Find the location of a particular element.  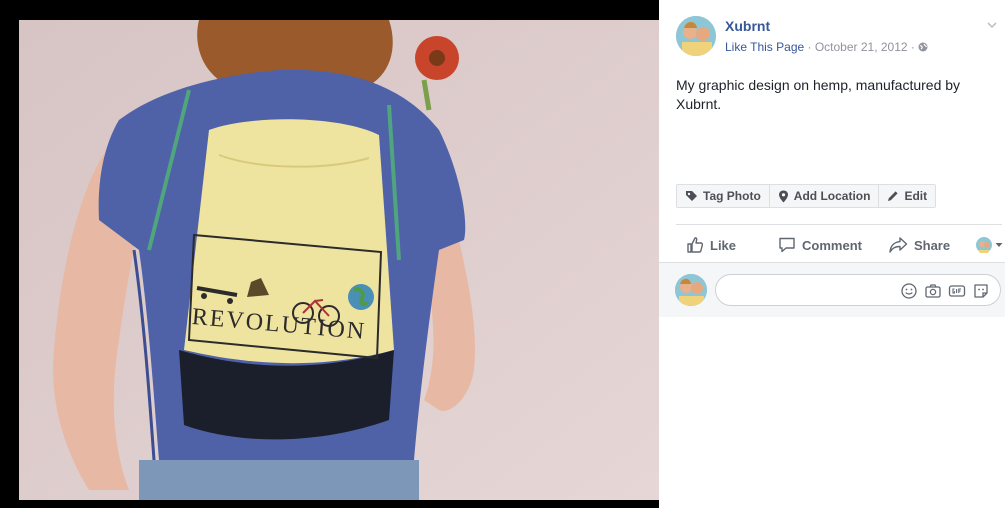

pencil-icon is located at coordinates (893, 196).